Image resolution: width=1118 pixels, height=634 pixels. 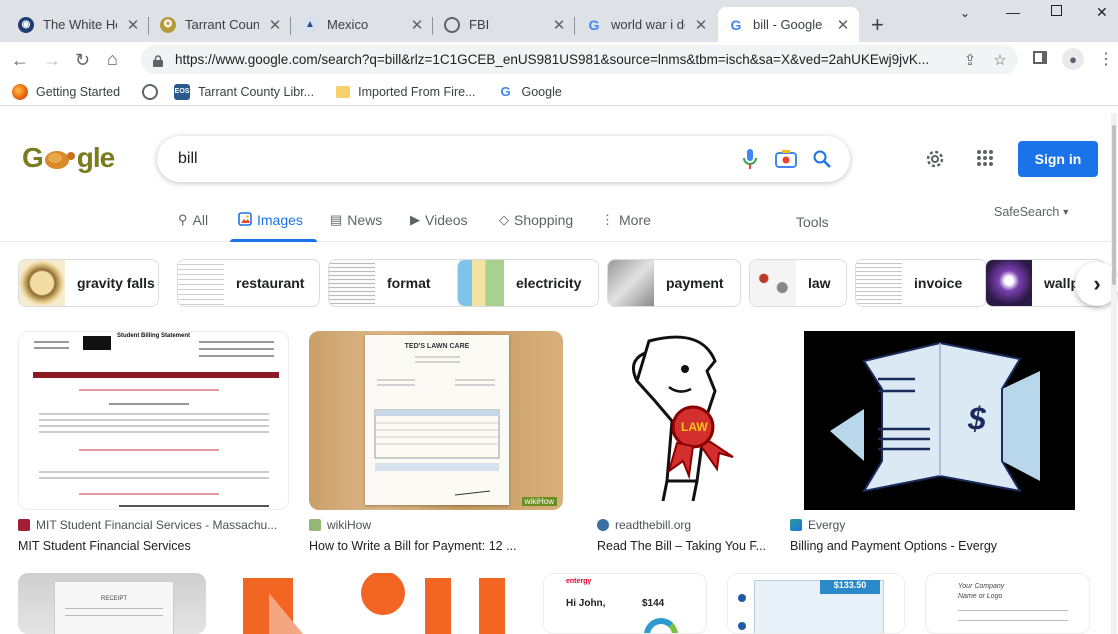 What do you see at coordinates (1056, 10) in the screenshot?
I see `maximize-icon` at bounding box center [1056, 10].